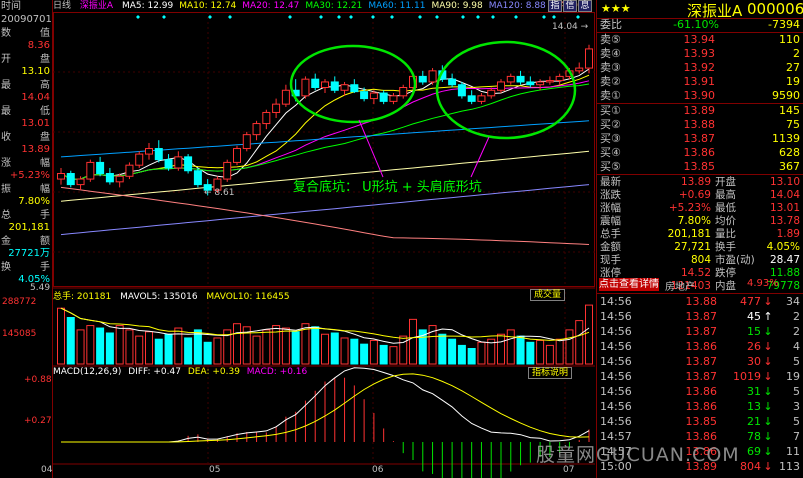 This screenshot has height=478, width=803. What do you see at coordinates (700, 361) in the screenshot?
I see `tick-row: 14:56 13.87 30 ↓ 5` at bounding box center [700, 361].